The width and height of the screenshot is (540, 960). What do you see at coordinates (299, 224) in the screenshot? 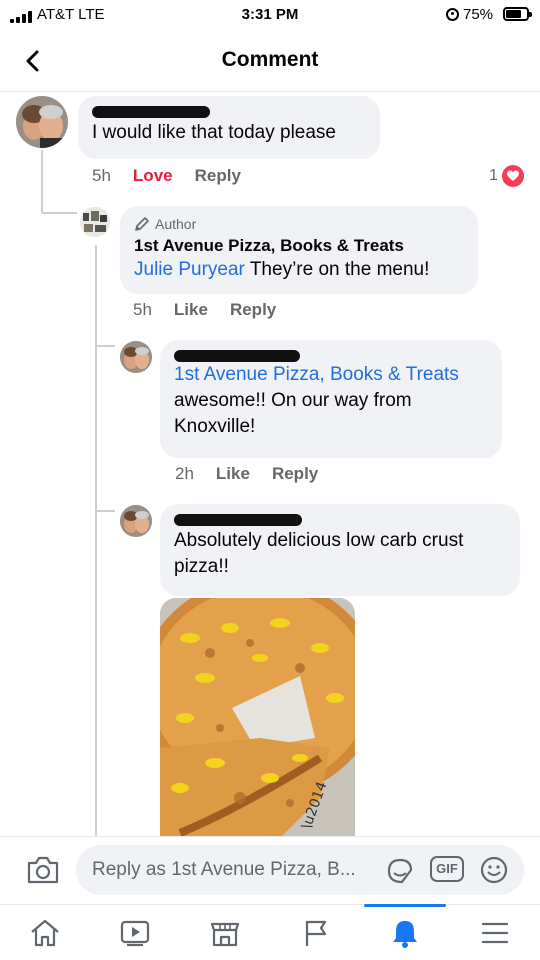
I see `author-badge: Author` at bounding box center [299, 224].